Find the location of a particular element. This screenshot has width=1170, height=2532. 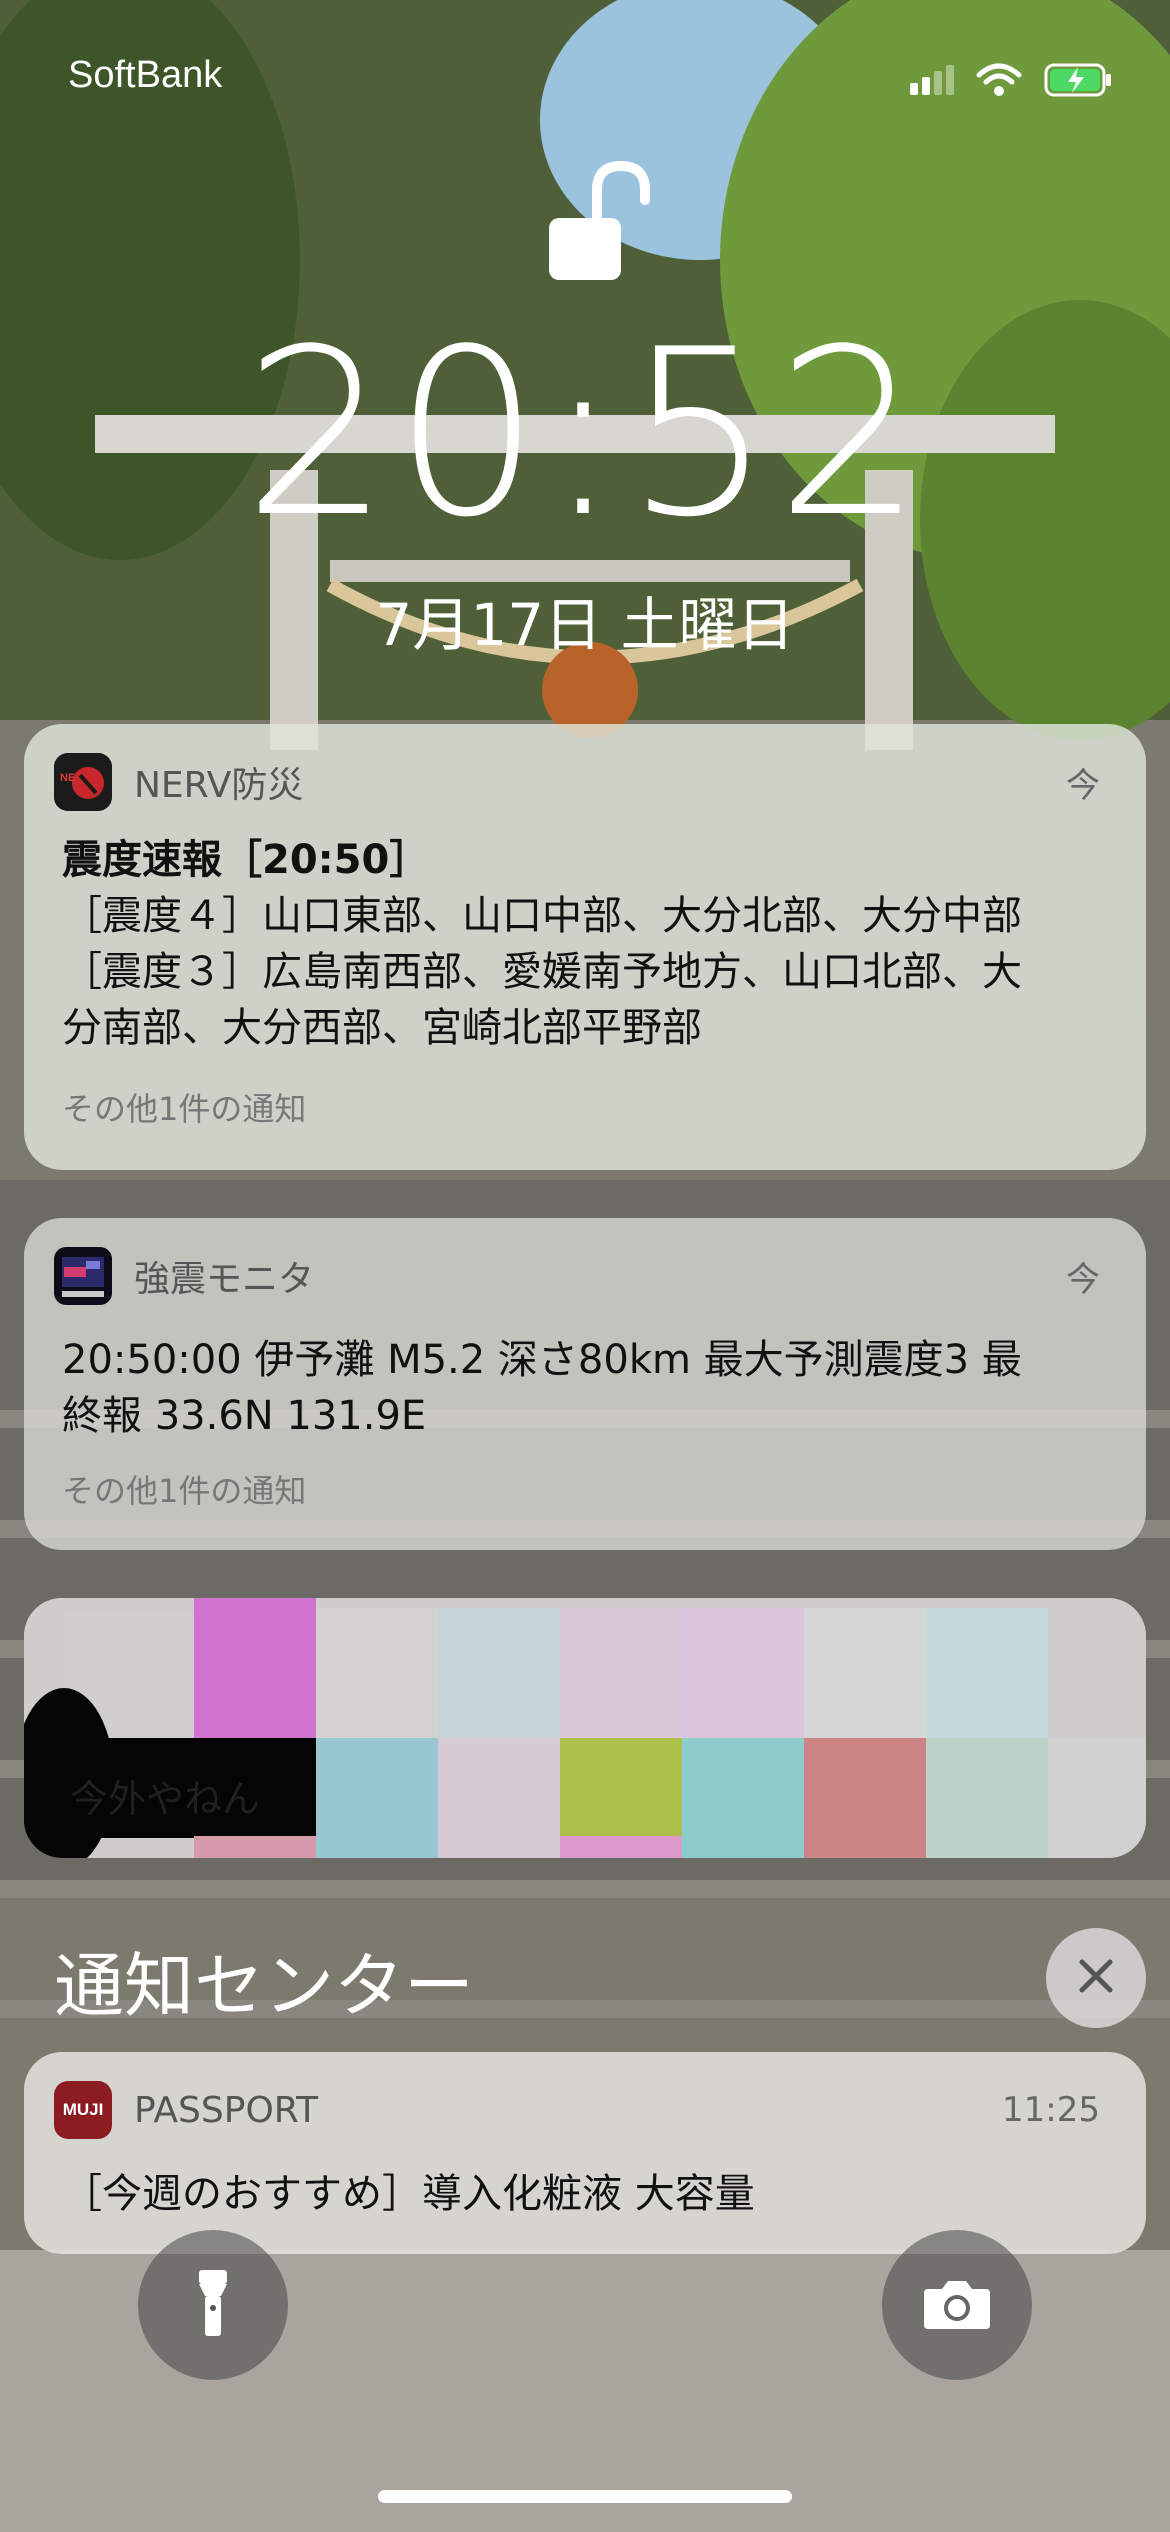

muji-icon-text: MUJI is located at coordinates (83, 2109).